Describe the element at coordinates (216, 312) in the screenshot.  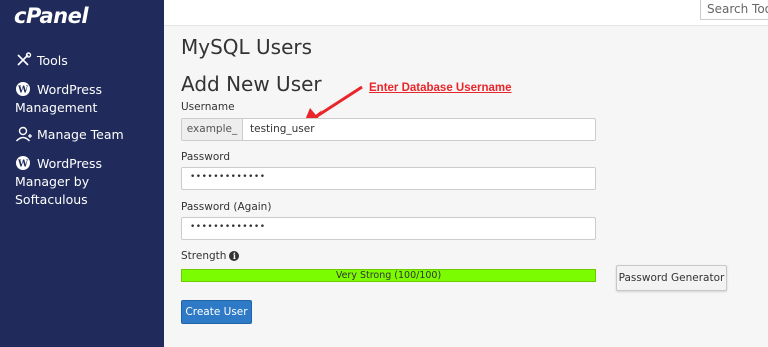
I see `create-user-button: Create User` at that location.